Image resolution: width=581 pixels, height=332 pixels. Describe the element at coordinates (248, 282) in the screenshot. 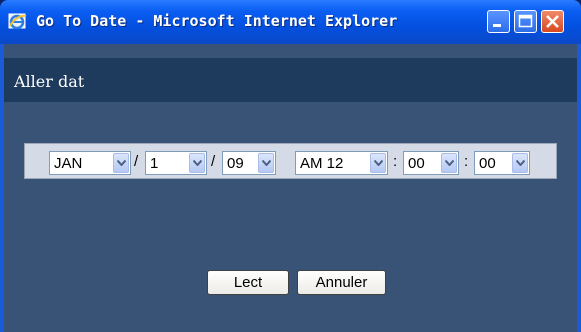

I see `read-button: Lect` at that location.